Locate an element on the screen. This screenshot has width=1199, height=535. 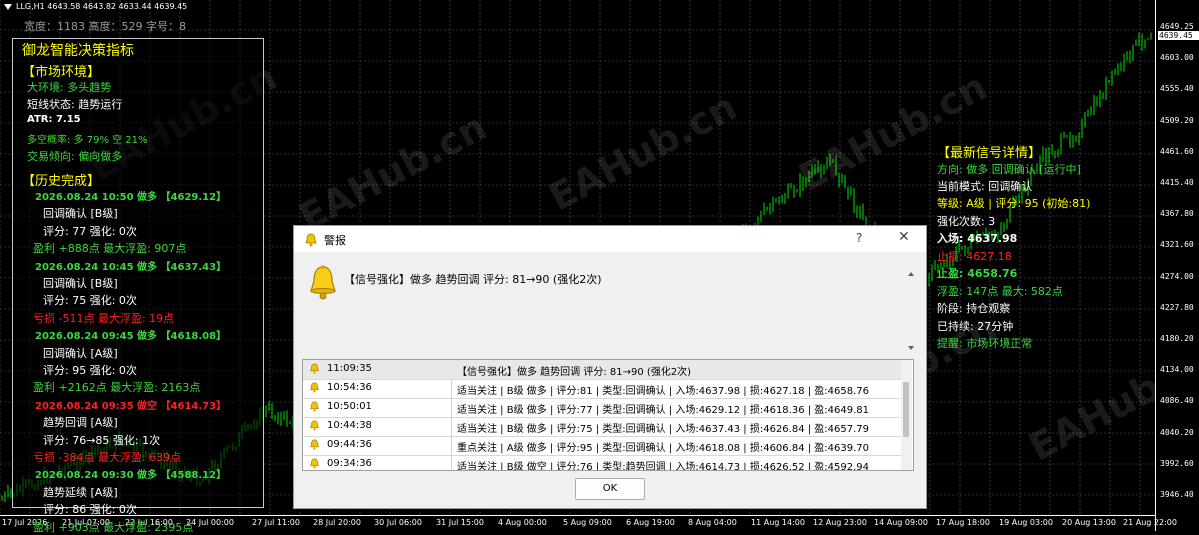
price-label: 3946.40 is located at coordinates (1177, 494).